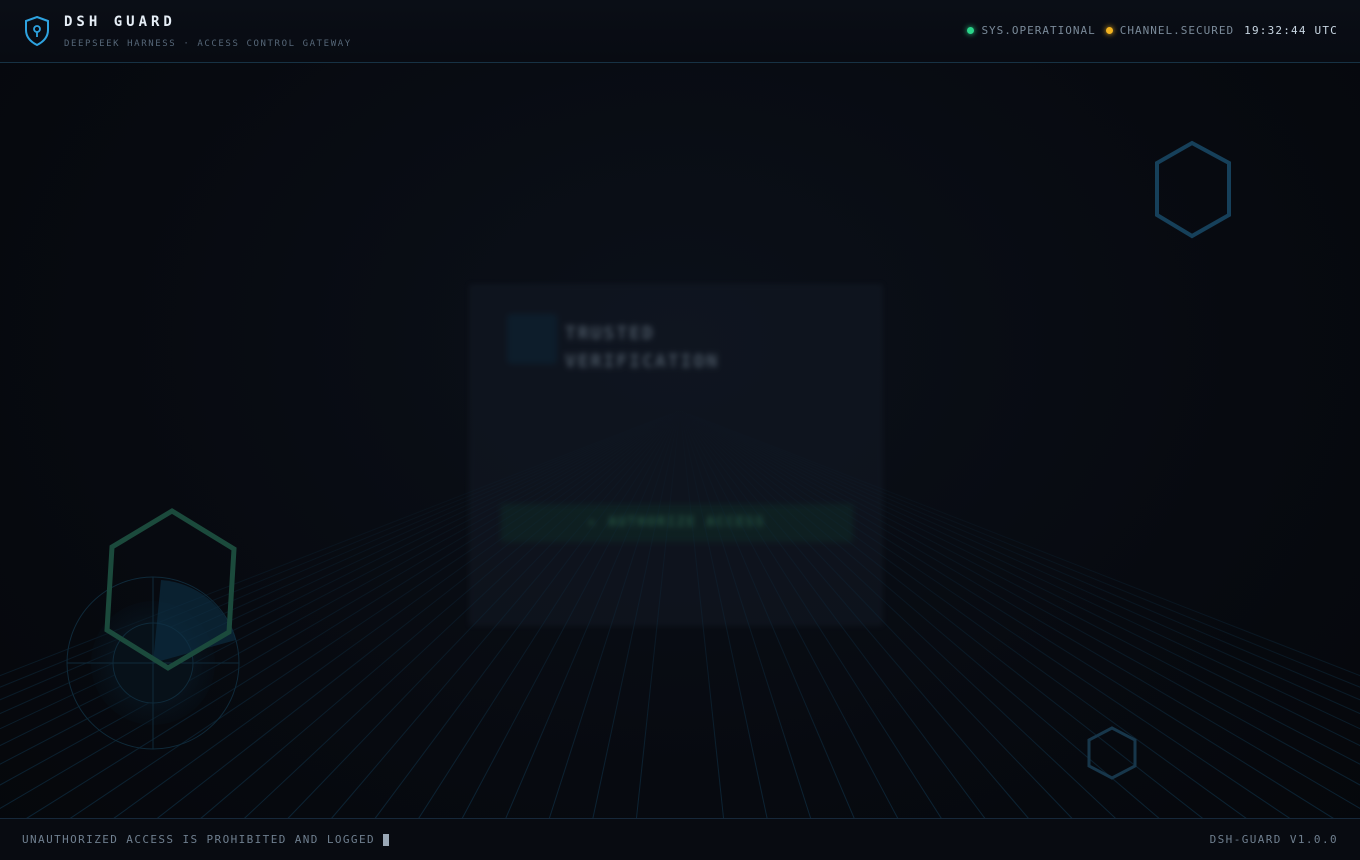  Describe the element at coordinates (1291, 30) in the screenshot. I see `utc-clock: 19:32:44 UTC` at that location.